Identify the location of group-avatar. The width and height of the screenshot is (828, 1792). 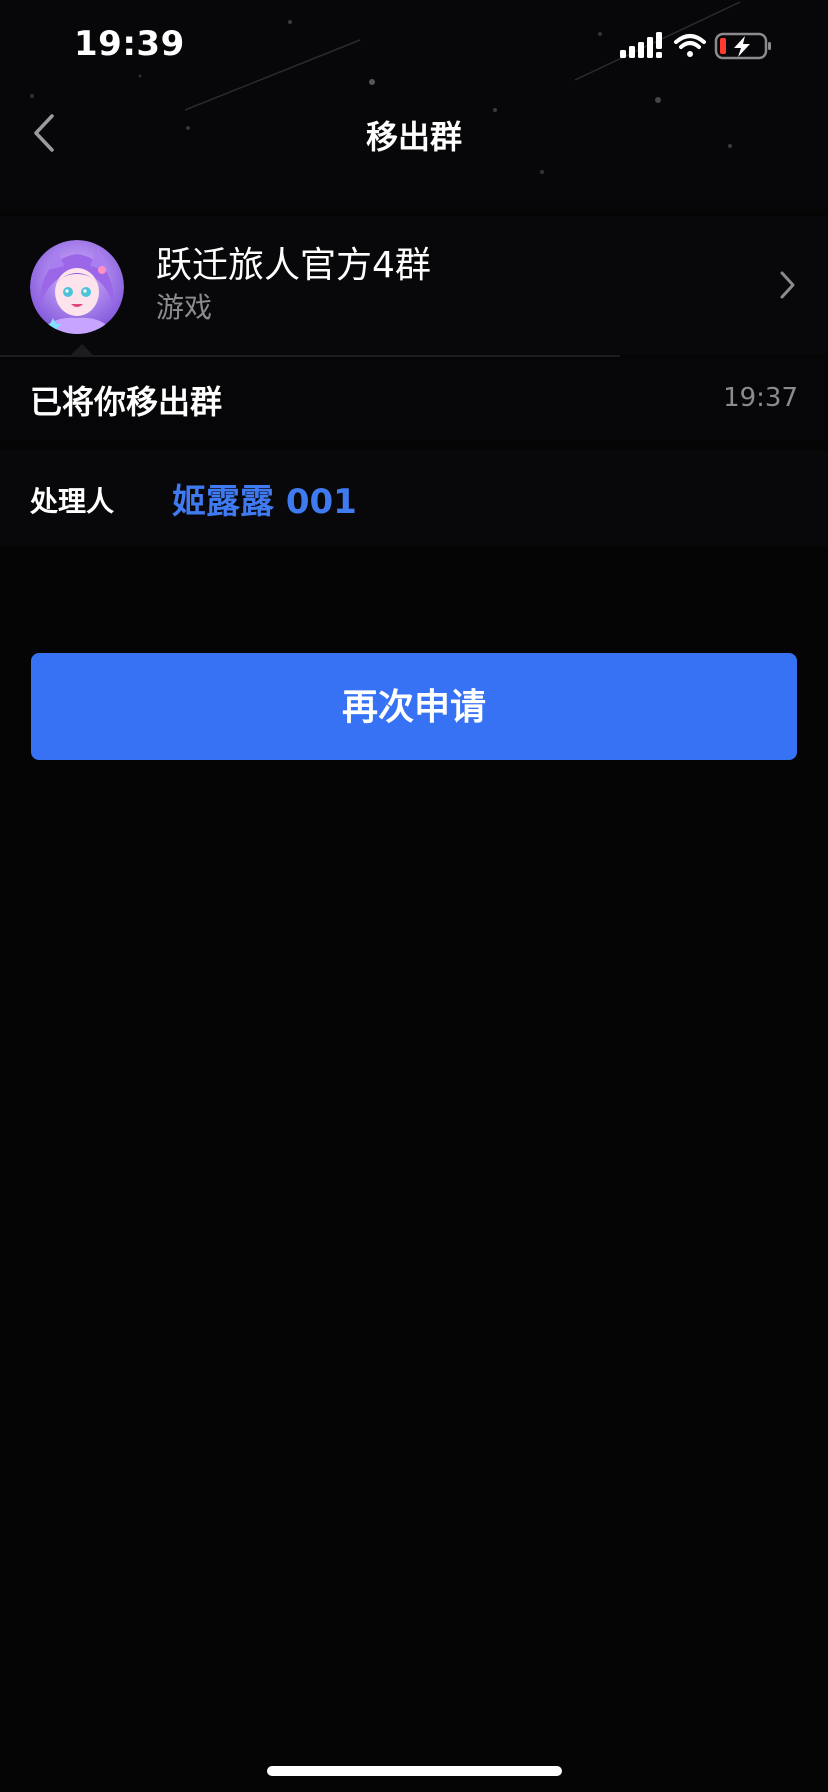
(77, 287).